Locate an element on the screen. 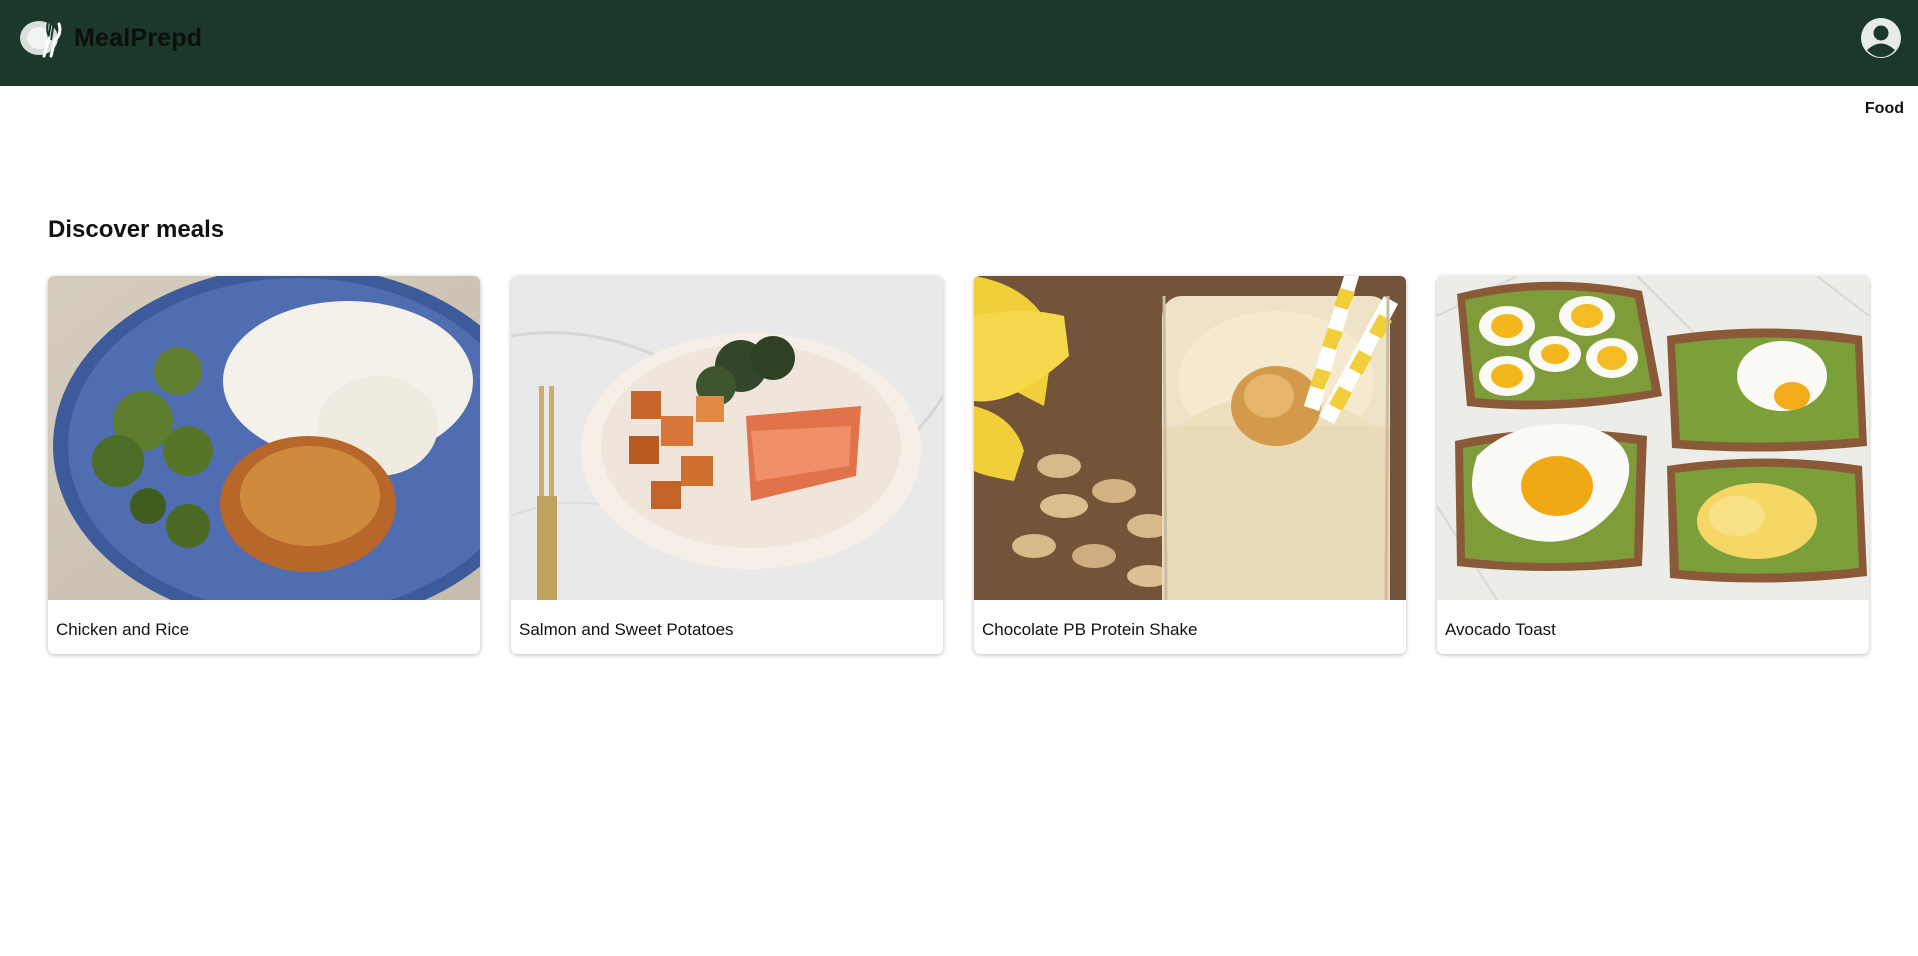 The image size is (1918, 956). protein-shake-photo is located at coordinates (1190, 438).